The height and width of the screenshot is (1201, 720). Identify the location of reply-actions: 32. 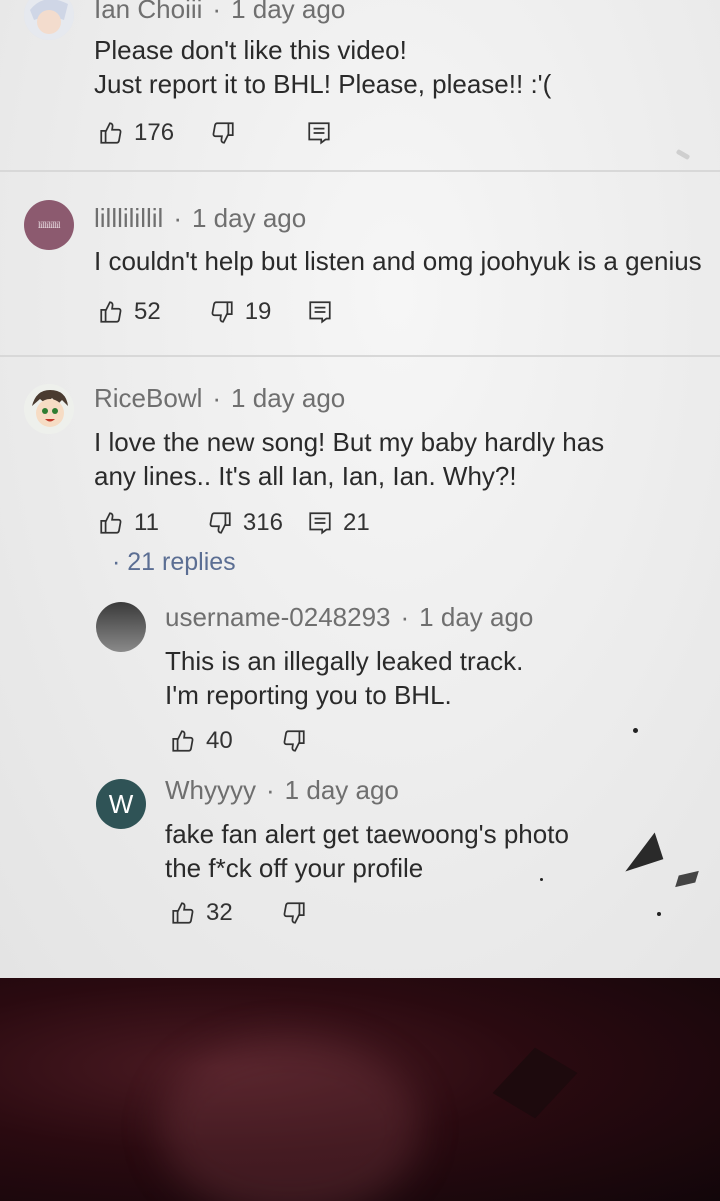
(238, 913).